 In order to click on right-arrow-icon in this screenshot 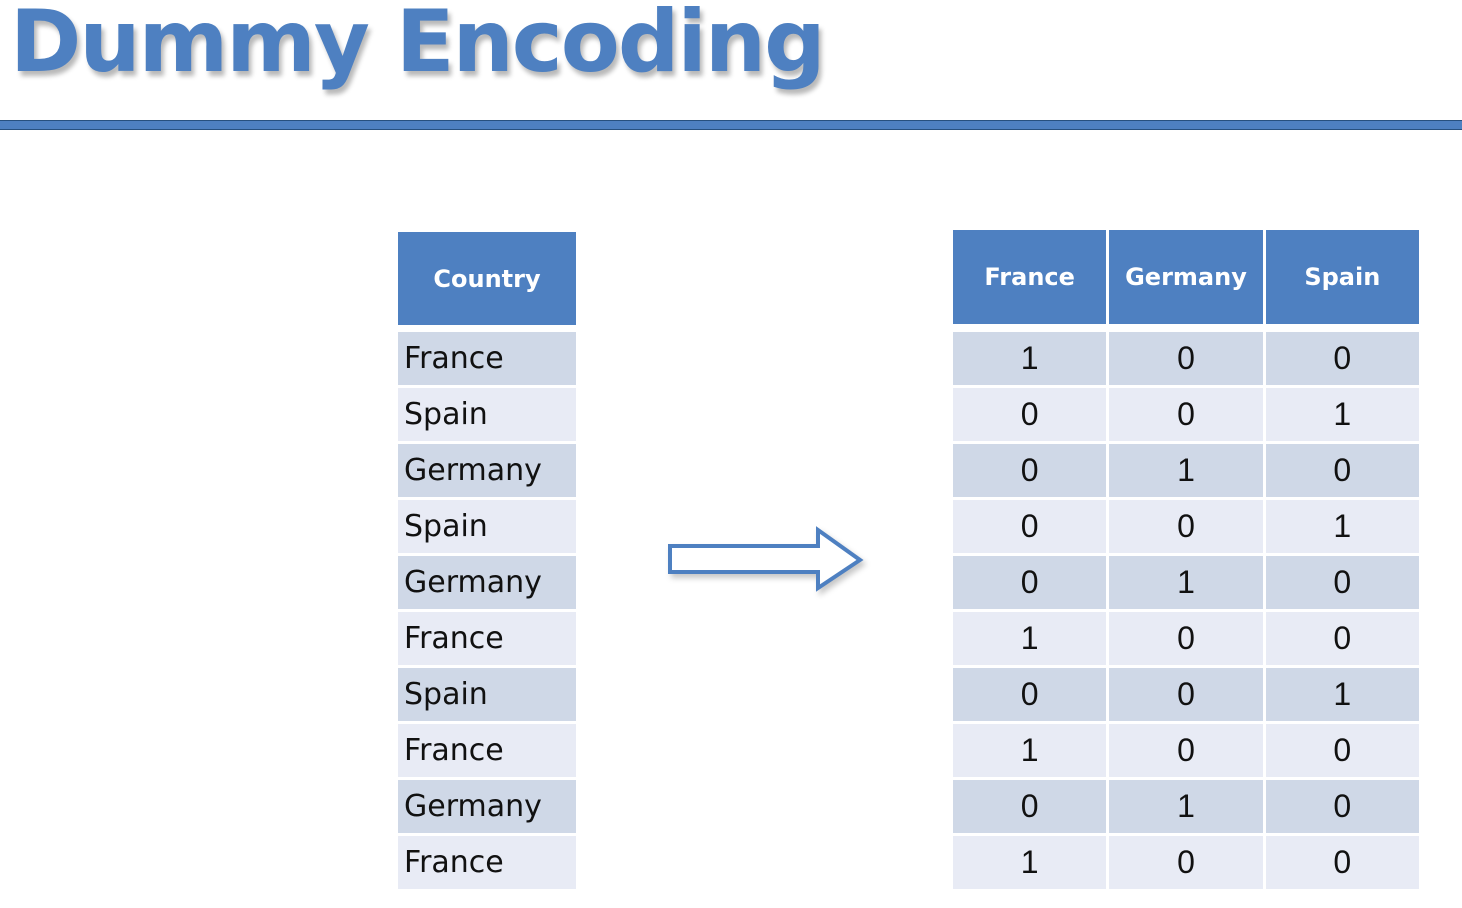, I will do `click(766, 559)`.